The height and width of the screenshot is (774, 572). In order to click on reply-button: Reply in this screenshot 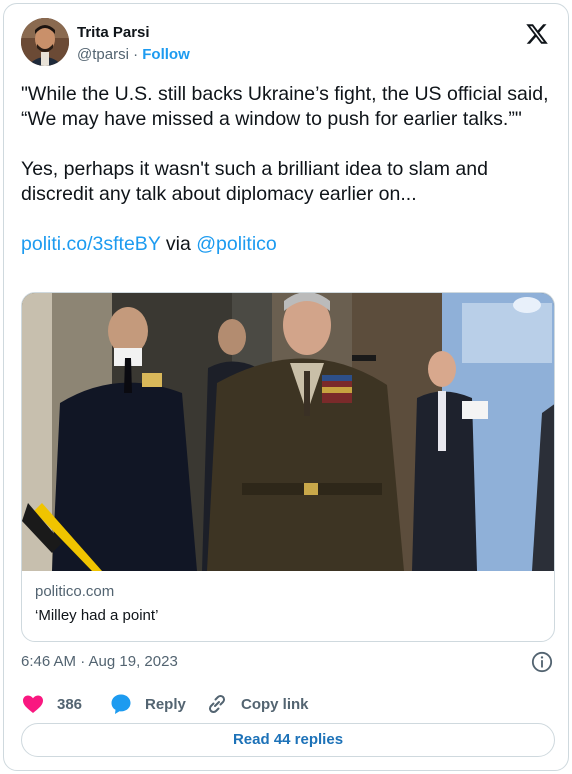, I will do `click(147, 704)`.